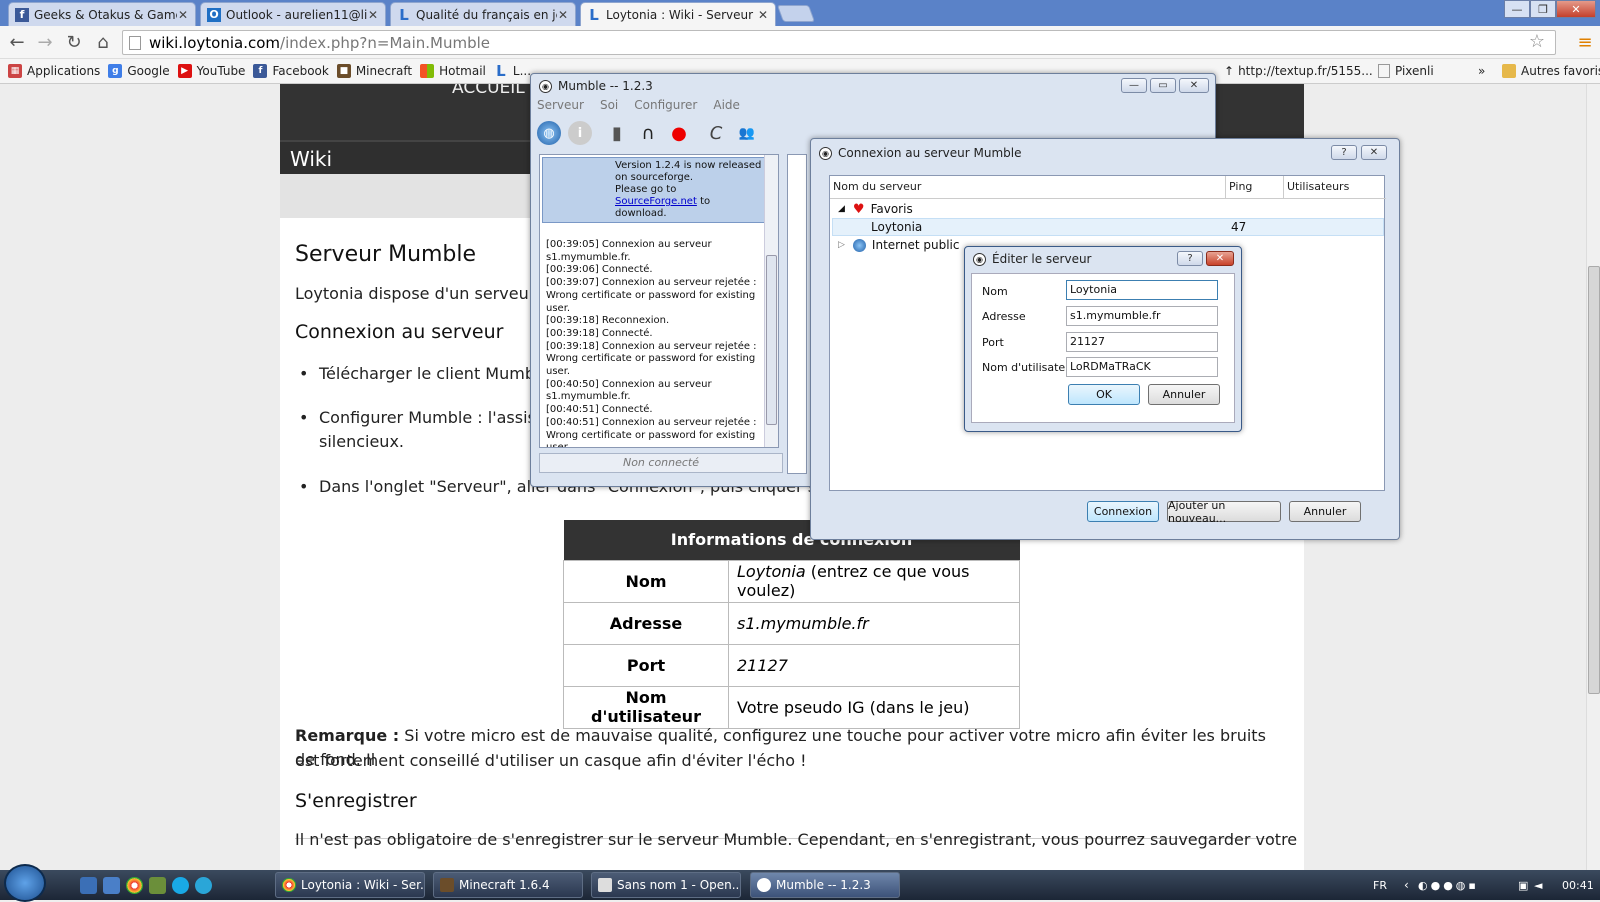 This screenshot has height=902, width=1600. Describe the element at coordinates (293, 14) in the screenshot. I see `tab-outlook: O Outlook - aurelien11@live ✕` at that location.